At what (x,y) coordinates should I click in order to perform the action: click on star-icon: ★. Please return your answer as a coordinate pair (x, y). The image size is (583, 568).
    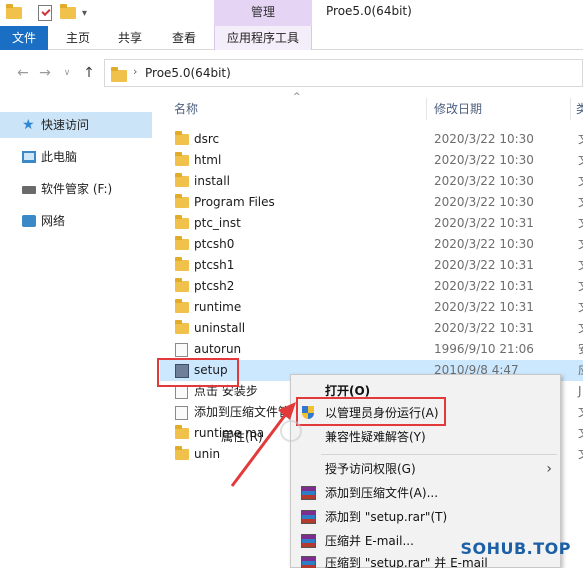
    Looking at the image, I should click on (28, 125).